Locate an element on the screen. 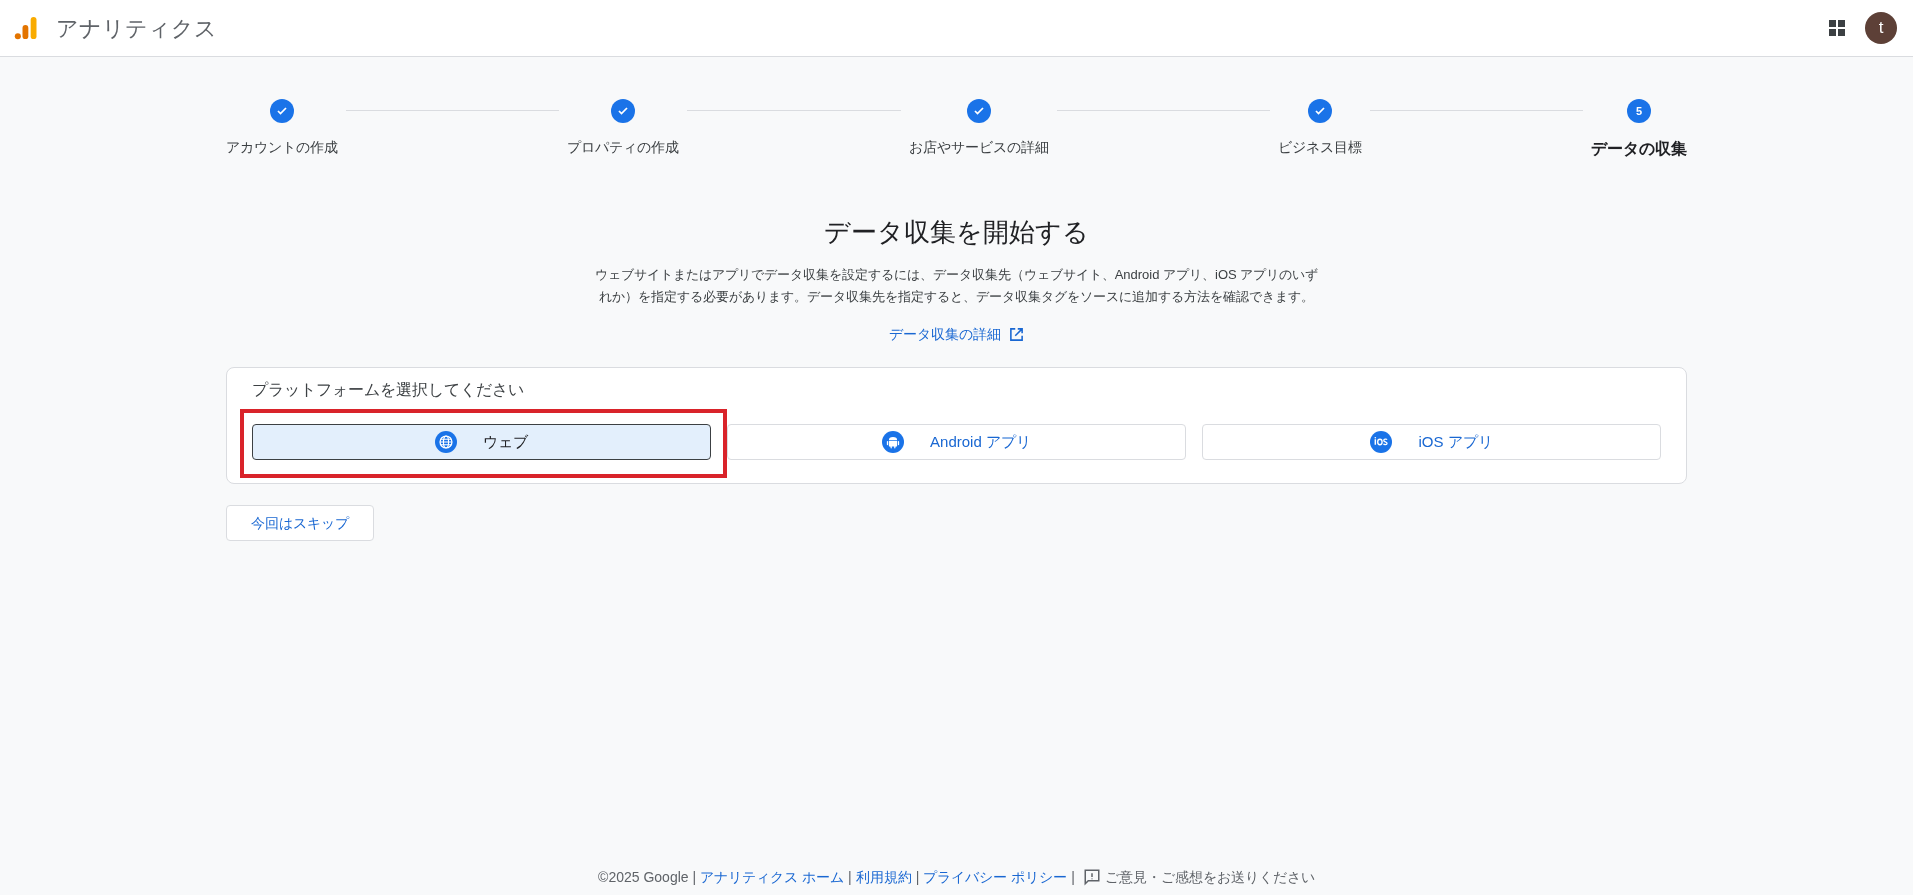 The width and height of the screenshot is (1913, 895). feedback-link: ご意見・ご感想をお送りください is located at coordinates (1198, 877).